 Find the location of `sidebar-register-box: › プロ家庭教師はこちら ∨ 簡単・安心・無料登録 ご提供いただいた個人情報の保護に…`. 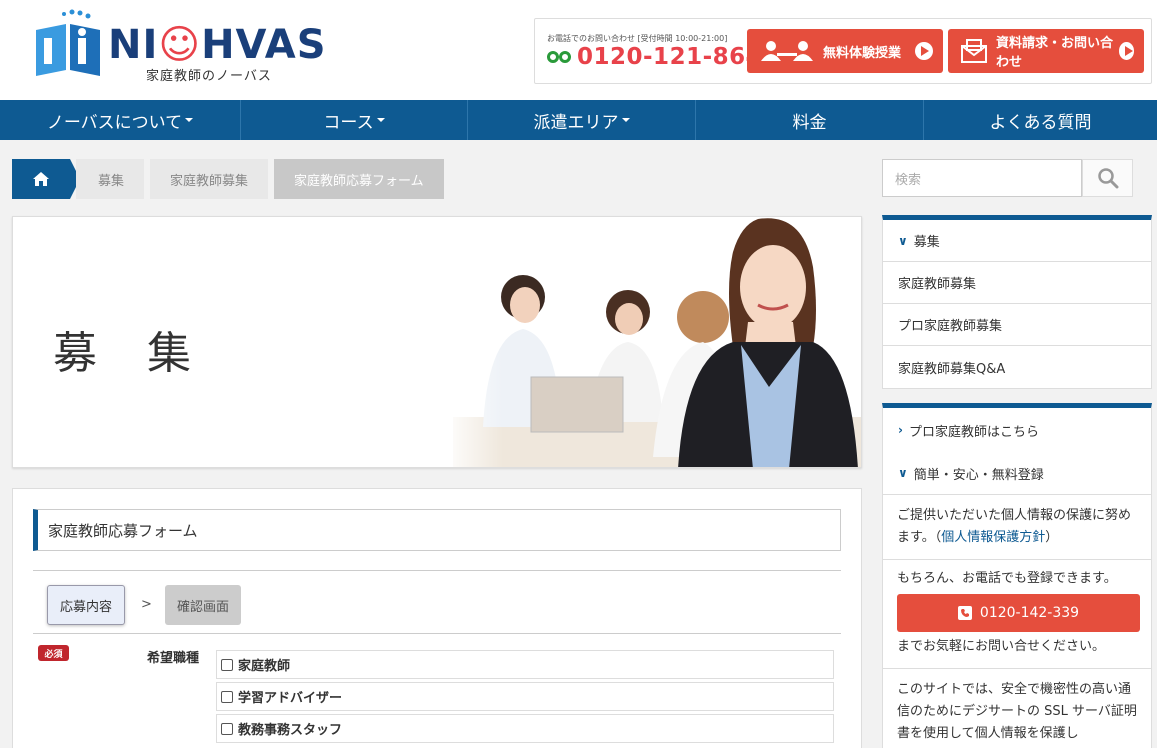

sidebar-register-box: › プロ家庭教師はこちら ∨ 簡単・安心・無料登録 ご提供いただいた個人情報の保護に… is located at coordinates (1017, 575).